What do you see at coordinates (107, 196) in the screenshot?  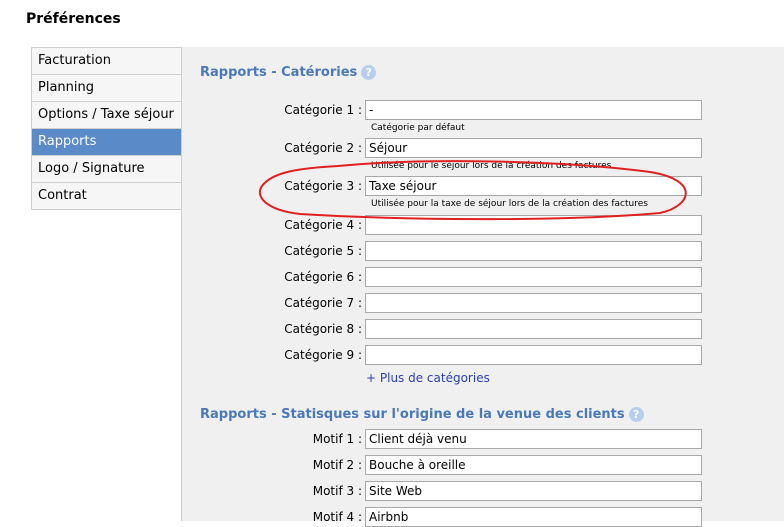 I see `sidebar-item-contrat: Contrat` at bounding box center [107, 196].